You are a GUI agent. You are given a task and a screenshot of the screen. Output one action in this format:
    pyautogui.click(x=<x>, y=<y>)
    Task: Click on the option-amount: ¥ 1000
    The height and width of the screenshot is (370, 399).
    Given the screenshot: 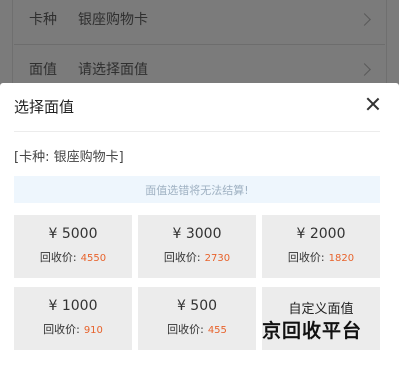 What is the action you would take?
    pyautogui.click(x=73, y=306)
    